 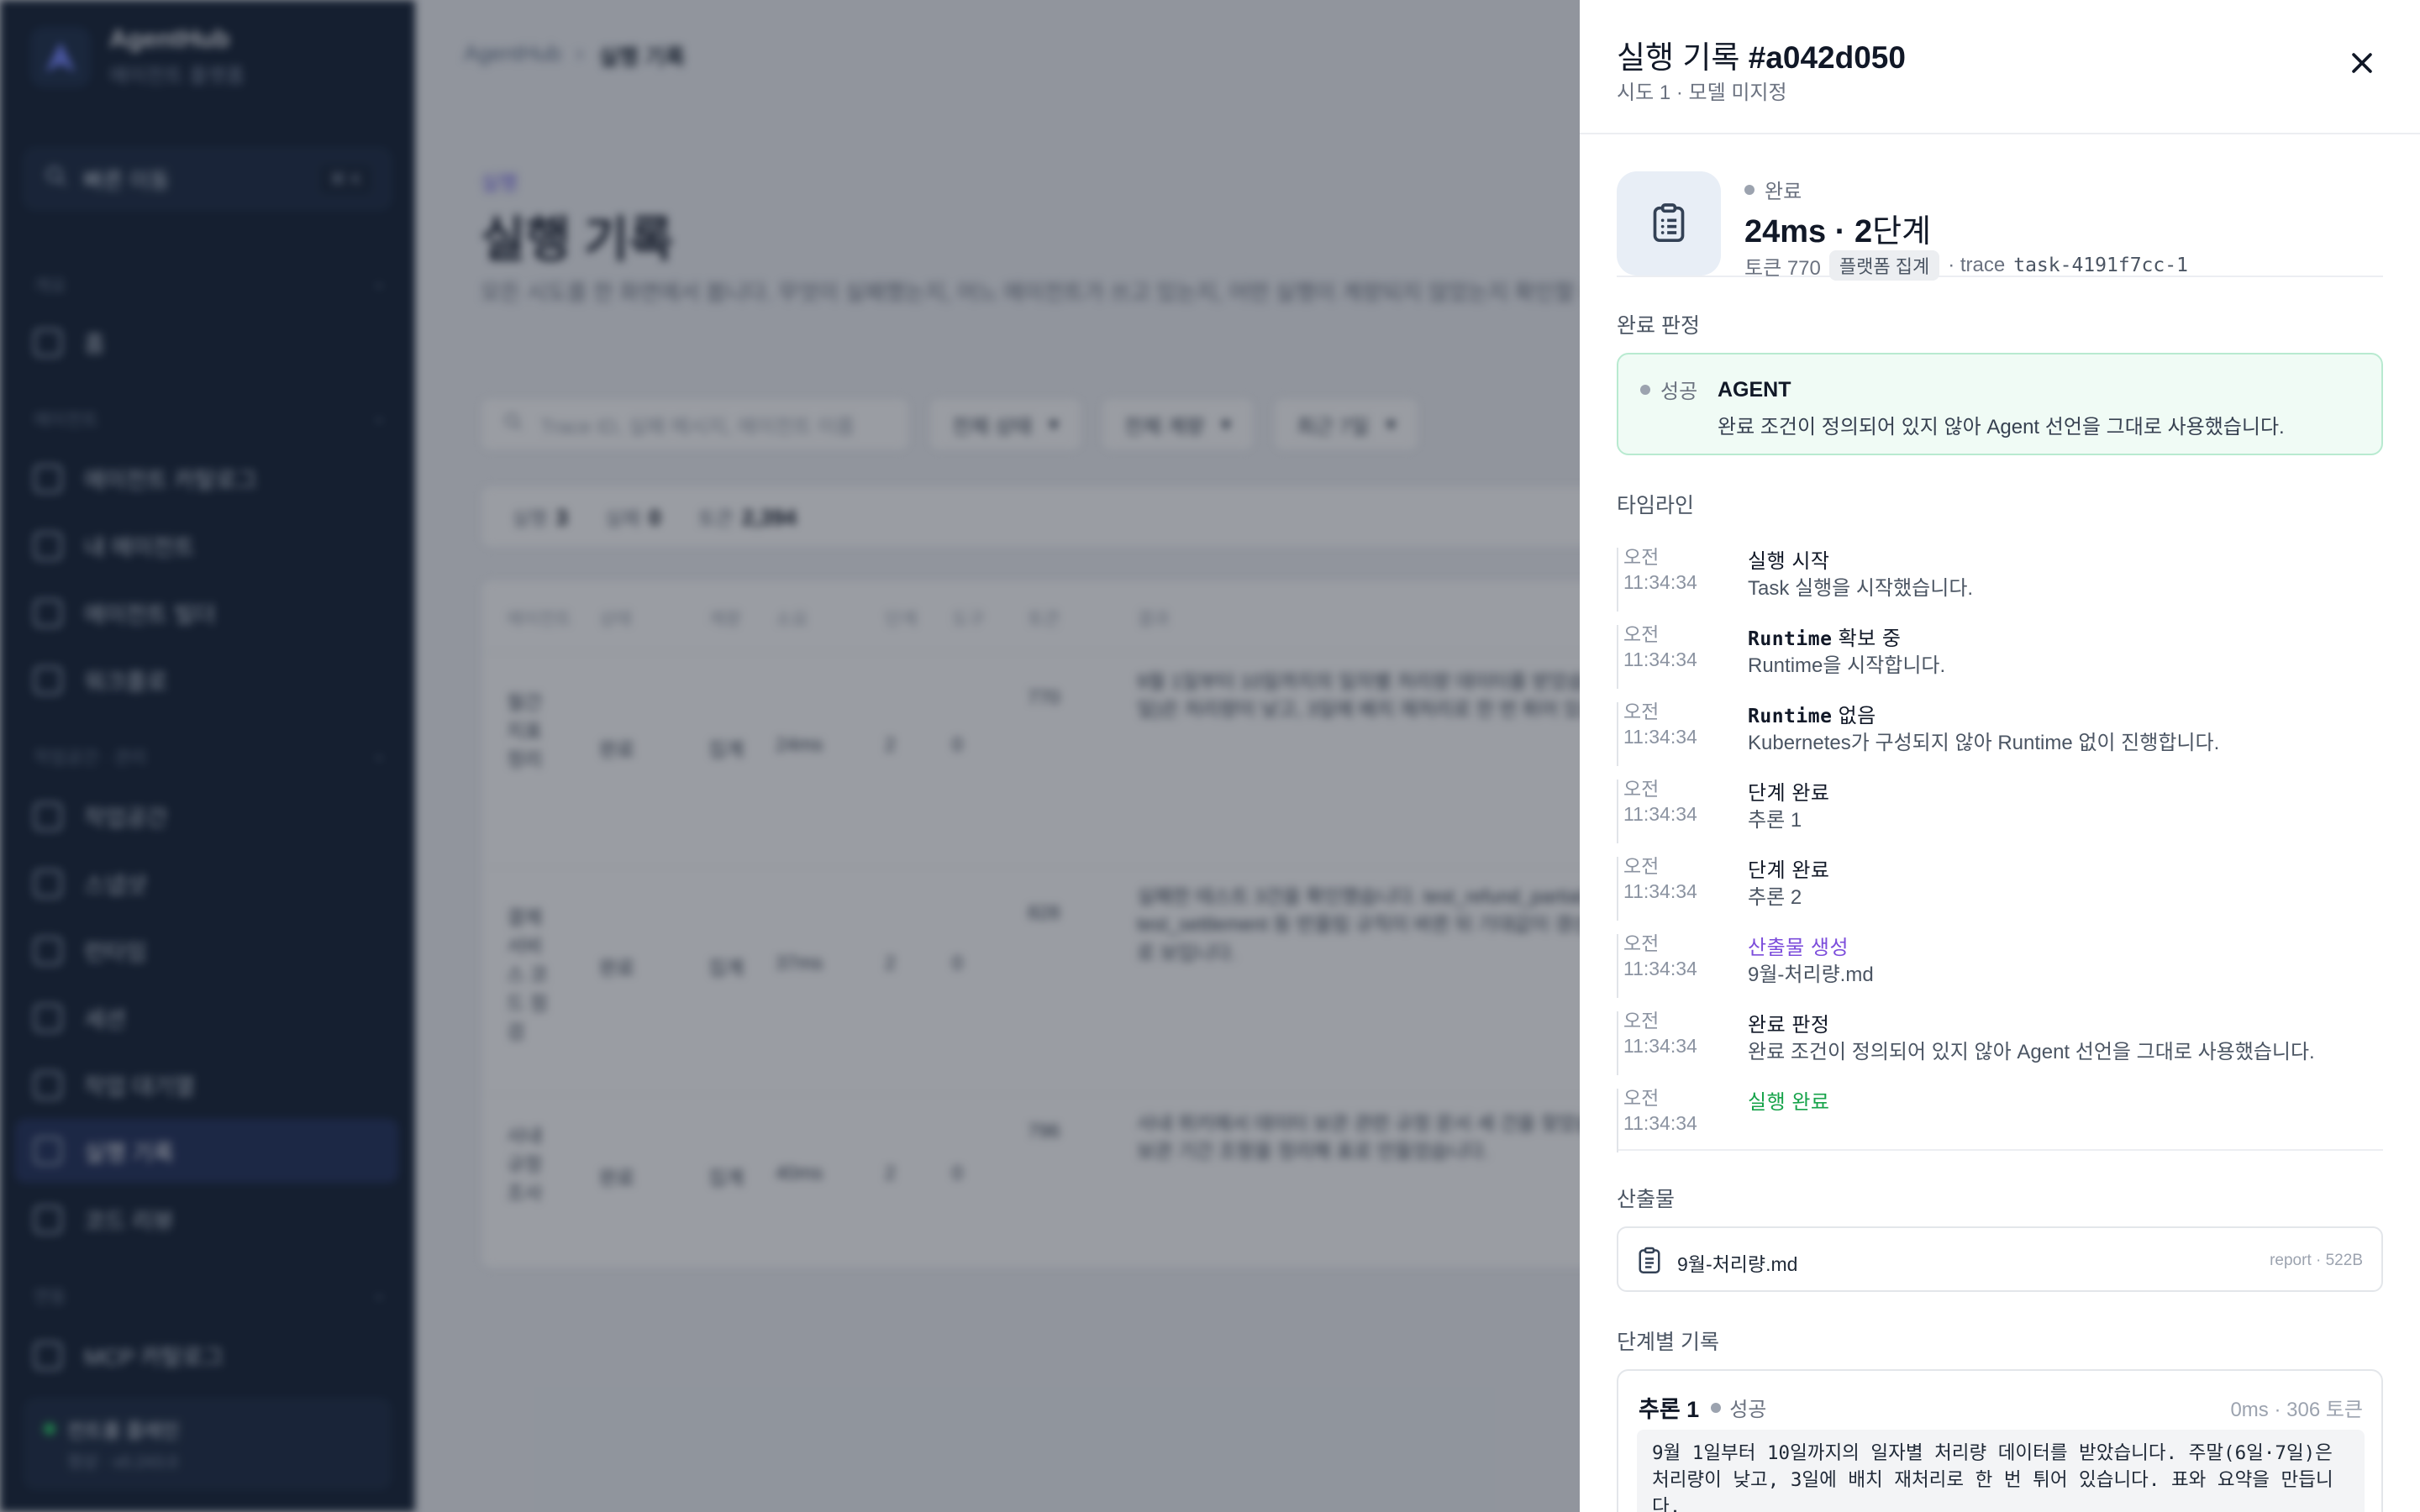 I want to click on timeline-item: 오전 11:34:34 실행 시작 Task 실행을 시작했습니다., so click(x=2000, y=579).